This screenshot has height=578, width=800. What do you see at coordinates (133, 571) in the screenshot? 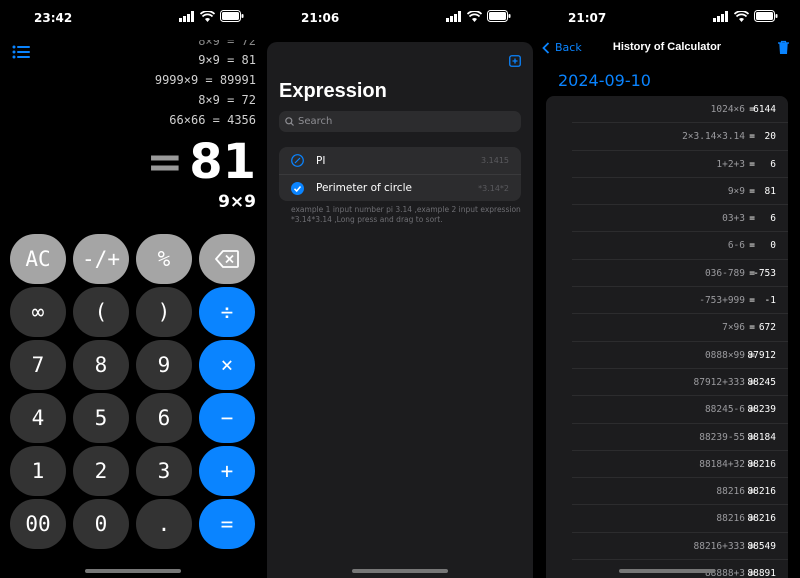
I see `home-indicator` at bounding box center [133, 571].